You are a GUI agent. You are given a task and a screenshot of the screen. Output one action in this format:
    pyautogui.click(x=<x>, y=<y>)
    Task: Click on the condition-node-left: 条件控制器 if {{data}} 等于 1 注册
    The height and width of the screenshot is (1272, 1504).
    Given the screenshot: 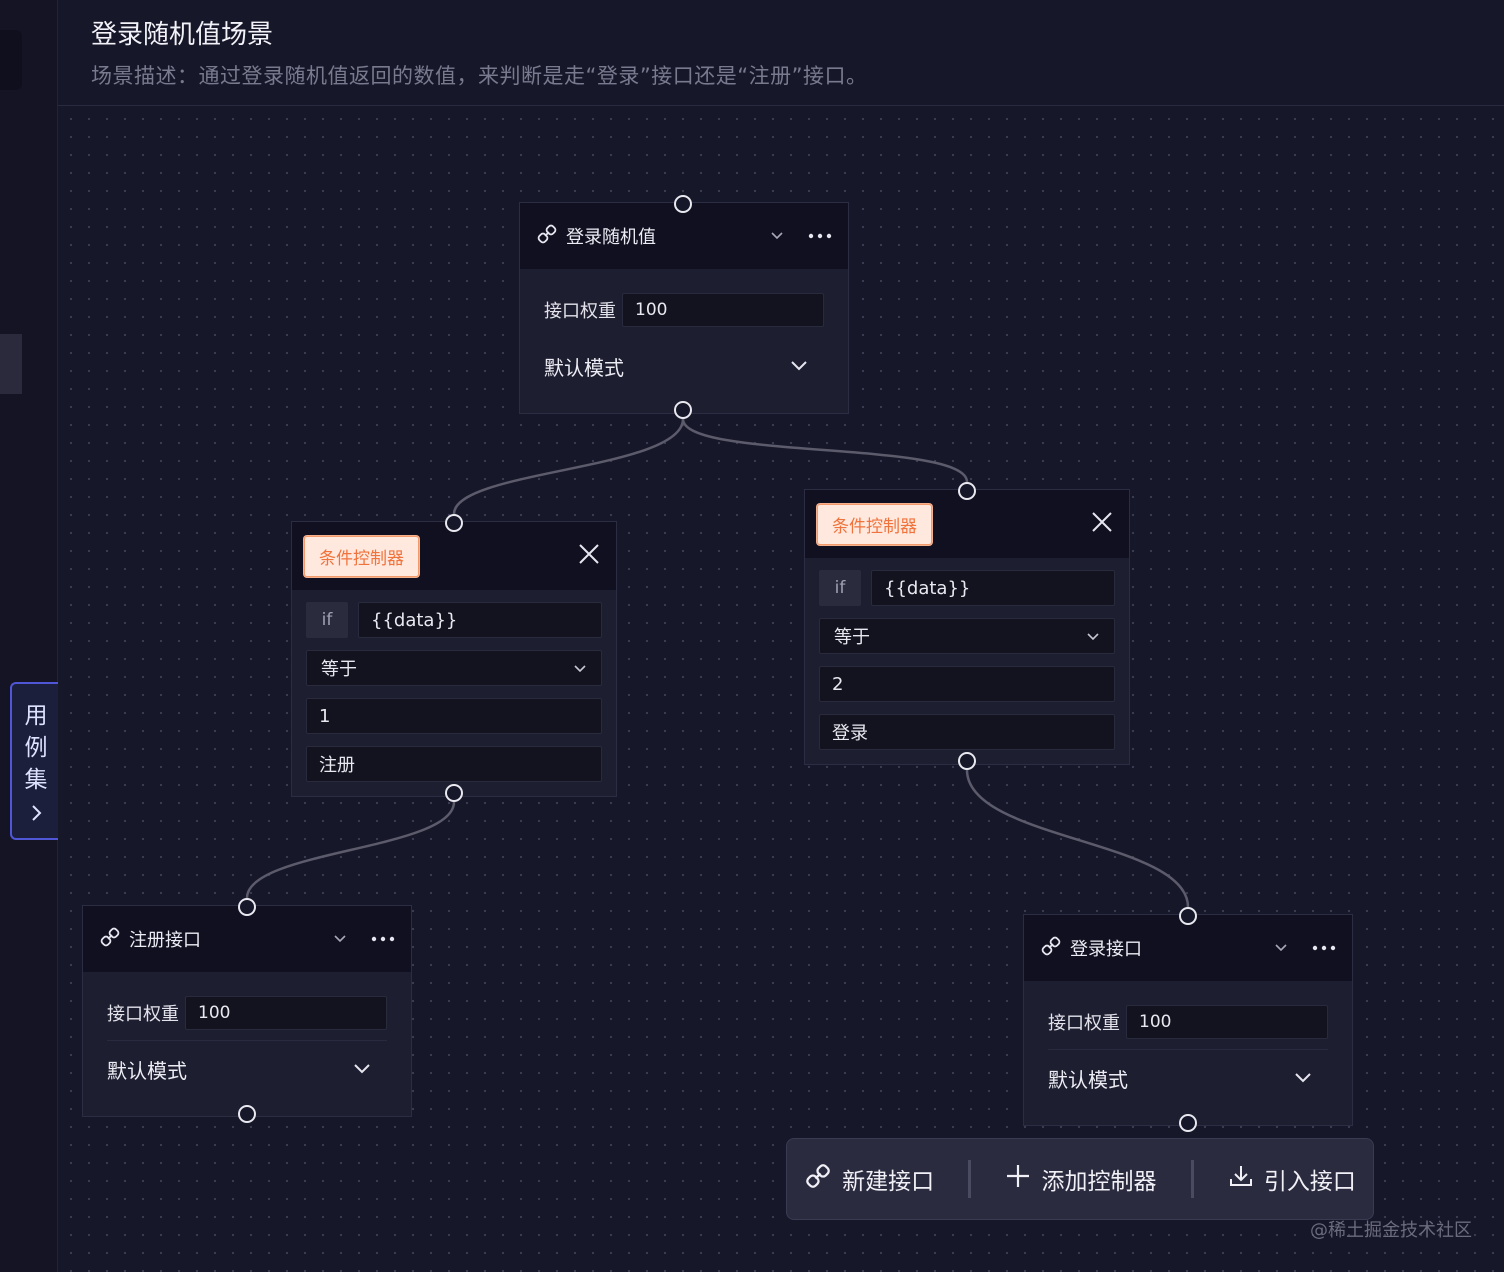 What is the action you would take?
    pyautogui.click(x=454, y=659)
    